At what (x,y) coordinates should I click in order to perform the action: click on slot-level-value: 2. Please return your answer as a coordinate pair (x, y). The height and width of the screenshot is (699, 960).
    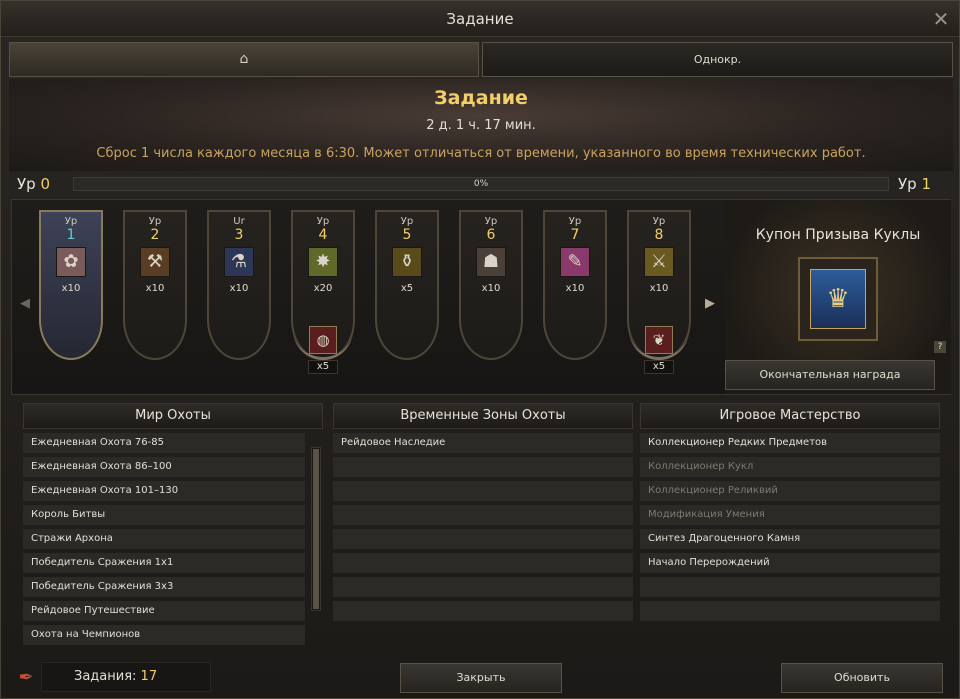
    Looking at the image, I should click on (155, 235).